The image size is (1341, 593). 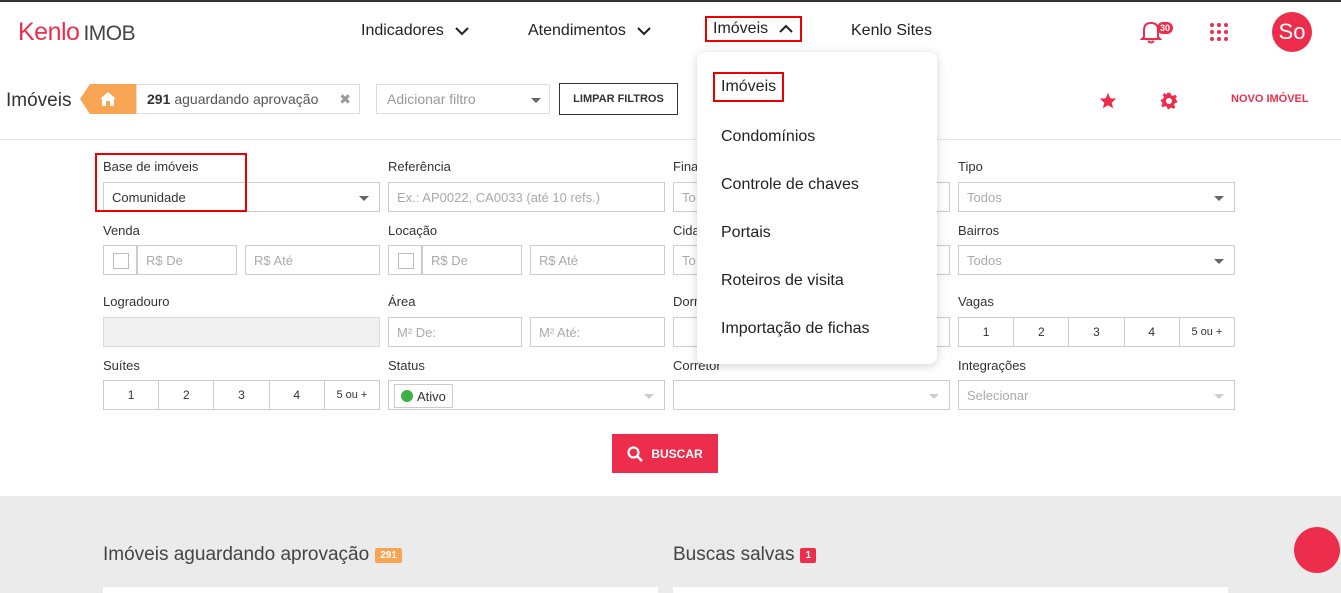 What do you see at coordinates (423, 396) in the screenshot?
I see `status-tag-ativo: Ativo` at bounding box center [423, 396].